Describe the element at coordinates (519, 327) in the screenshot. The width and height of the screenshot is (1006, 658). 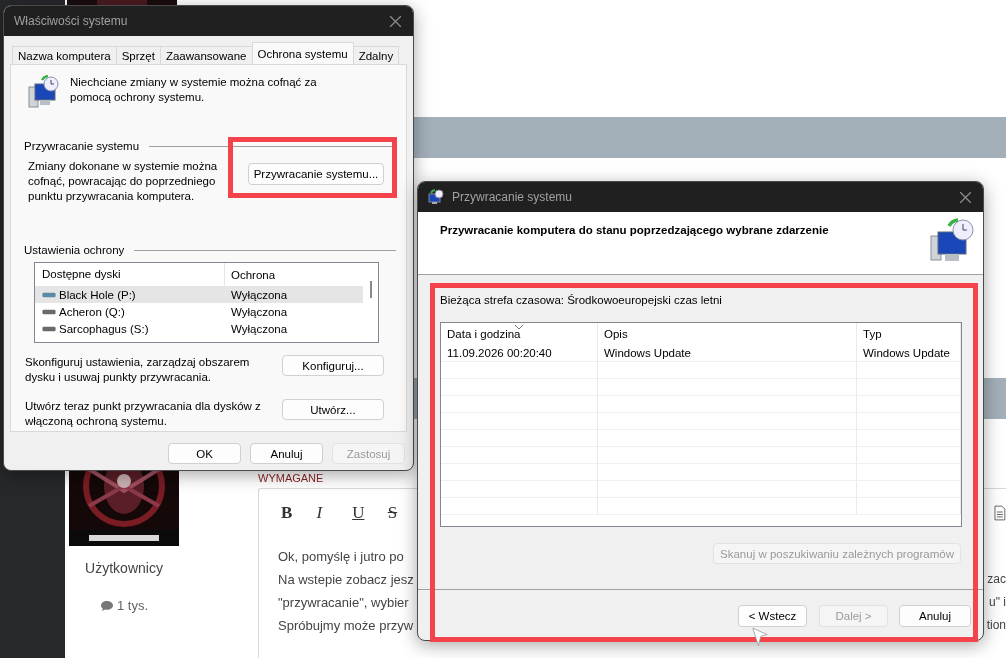
I see `sort-caret-icon` at that location.